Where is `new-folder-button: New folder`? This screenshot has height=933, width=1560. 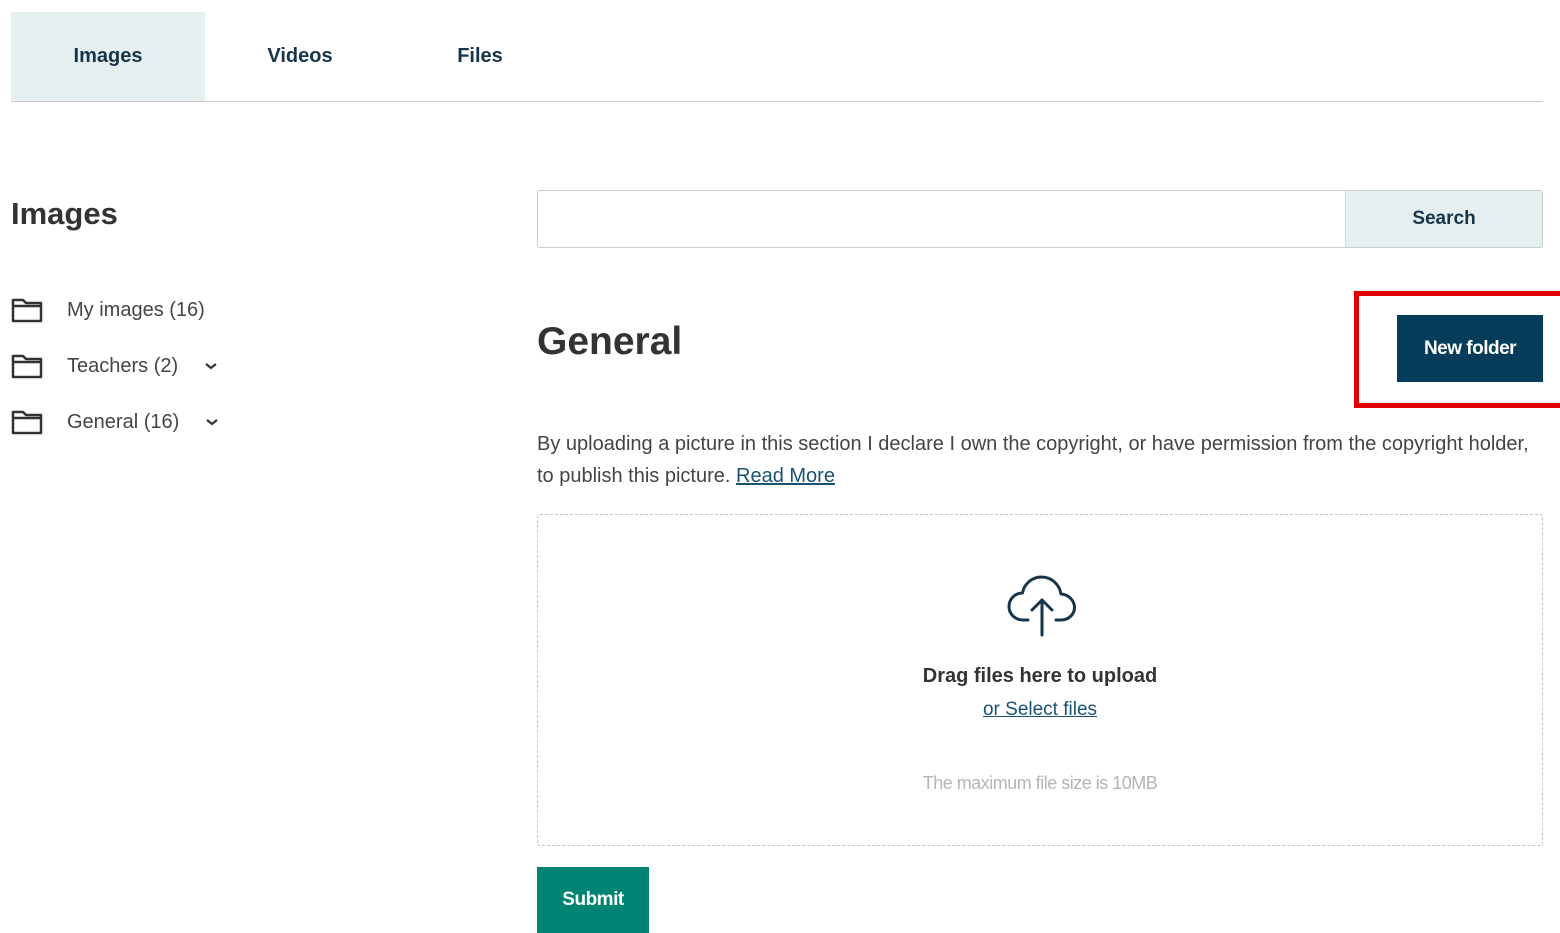
new-folder-button: New folder is located at coordinates (1470, 348).